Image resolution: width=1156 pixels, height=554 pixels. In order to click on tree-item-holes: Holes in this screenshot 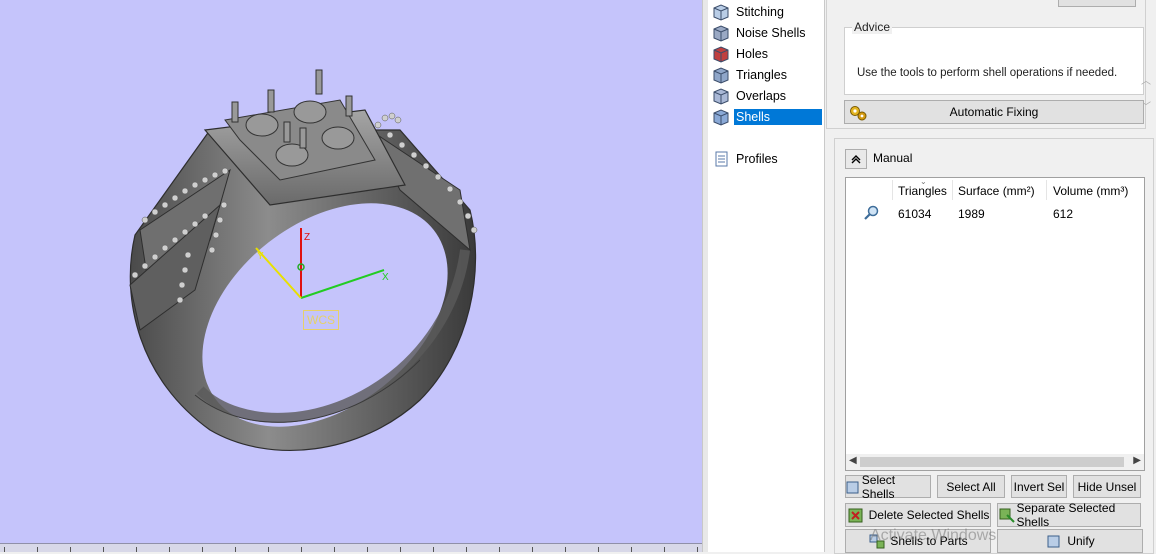, I will do `click(768, 54)`.